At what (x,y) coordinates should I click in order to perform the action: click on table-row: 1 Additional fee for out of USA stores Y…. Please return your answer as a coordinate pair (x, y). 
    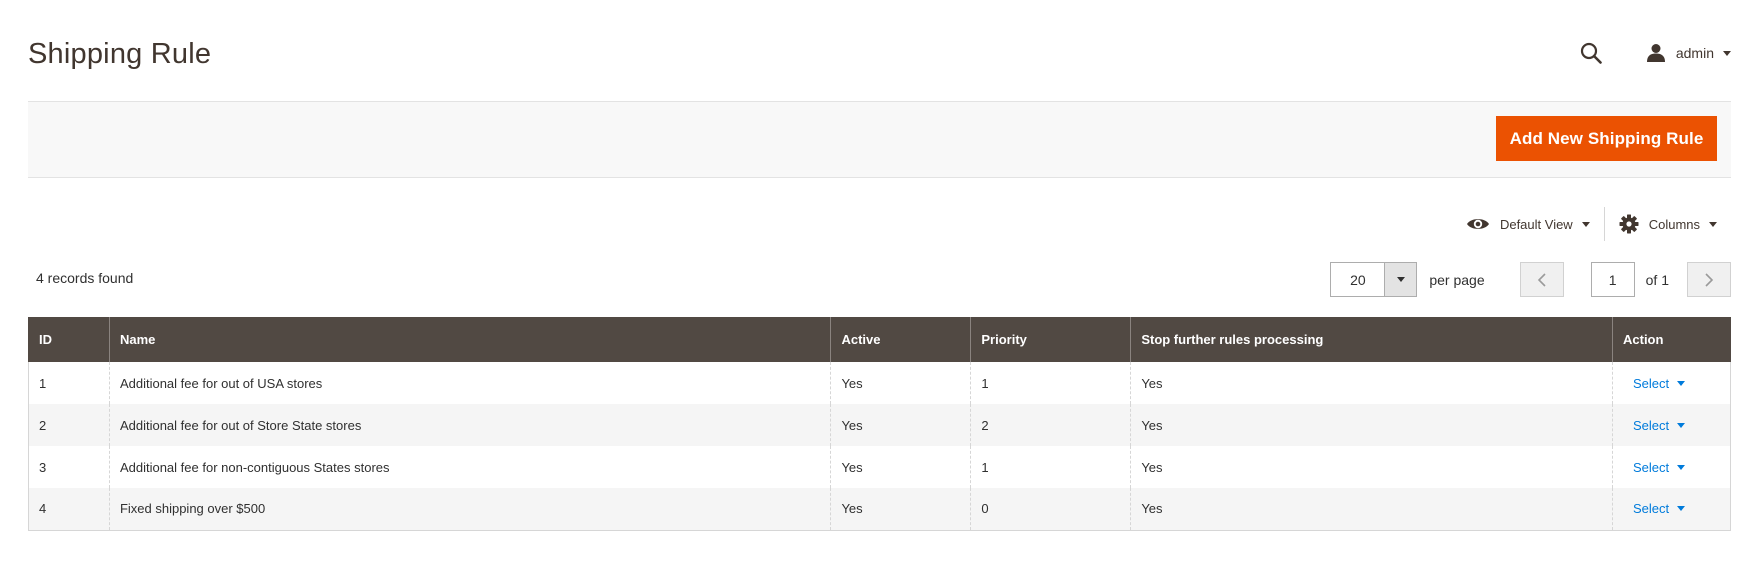
    Looking at the image, I should click on (879, 383).